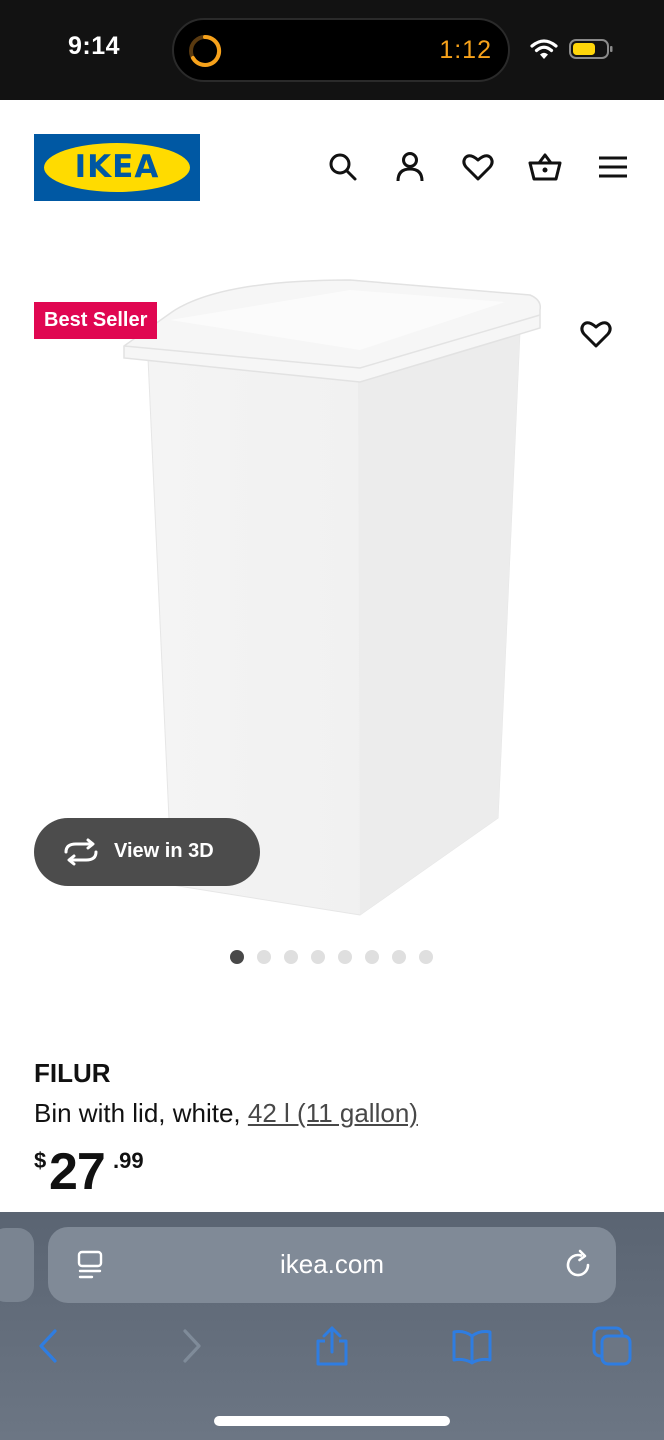 The height and width of the screenshot is (1440, 664). Describe the element at coordinates (591, 49) in the screenshot. I see `battery-icon` at that location.